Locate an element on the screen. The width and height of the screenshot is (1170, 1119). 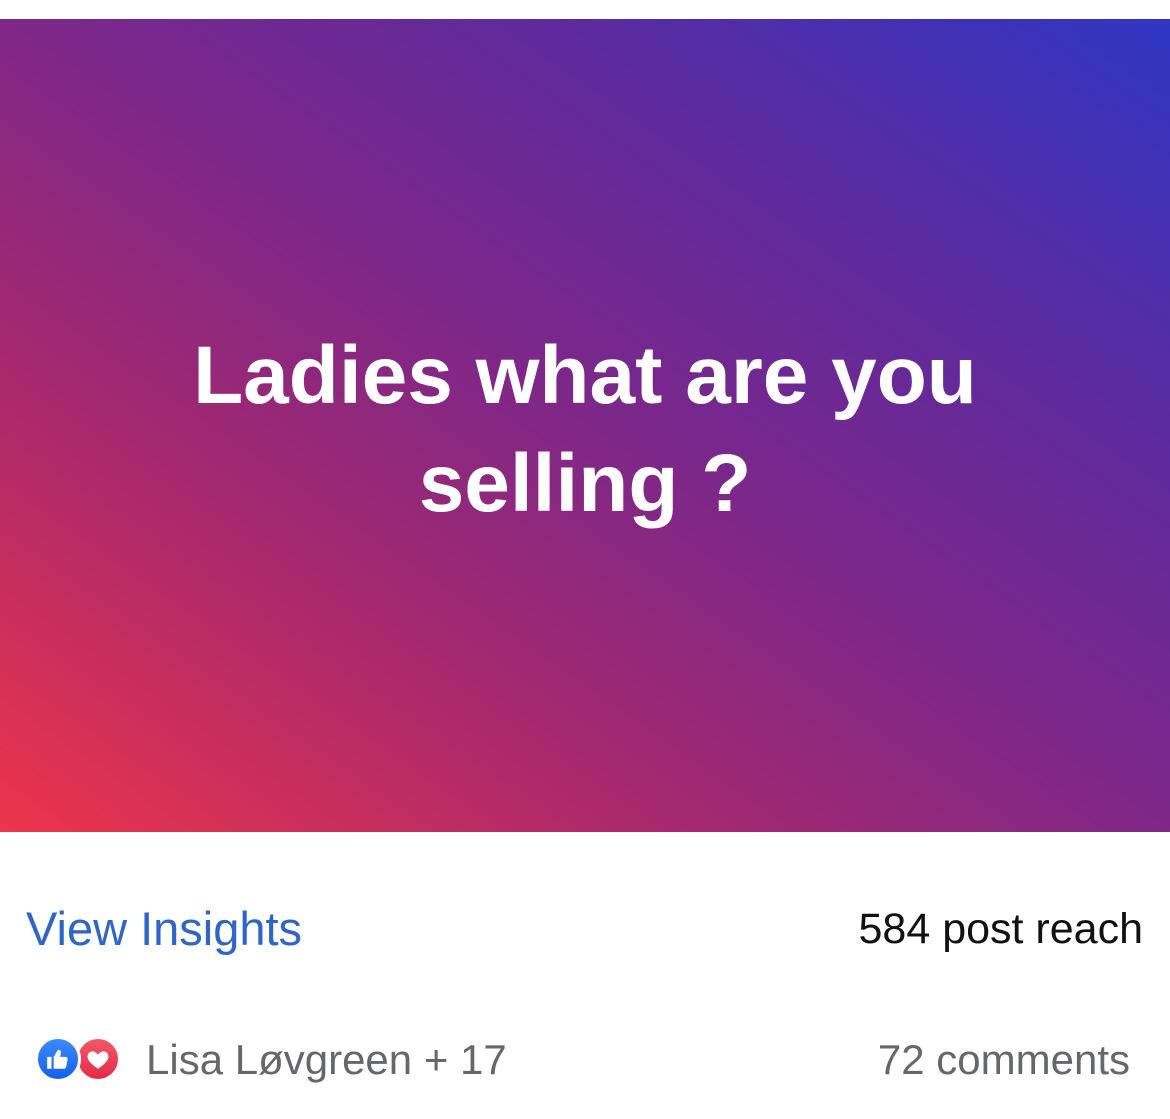
view-insights-link: View Insights is located at coordinates (164, 928).